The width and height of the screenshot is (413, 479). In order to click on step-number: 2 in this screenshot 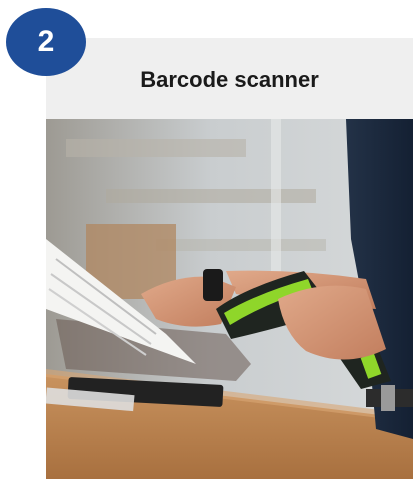, I will do `click(46, 41)`.